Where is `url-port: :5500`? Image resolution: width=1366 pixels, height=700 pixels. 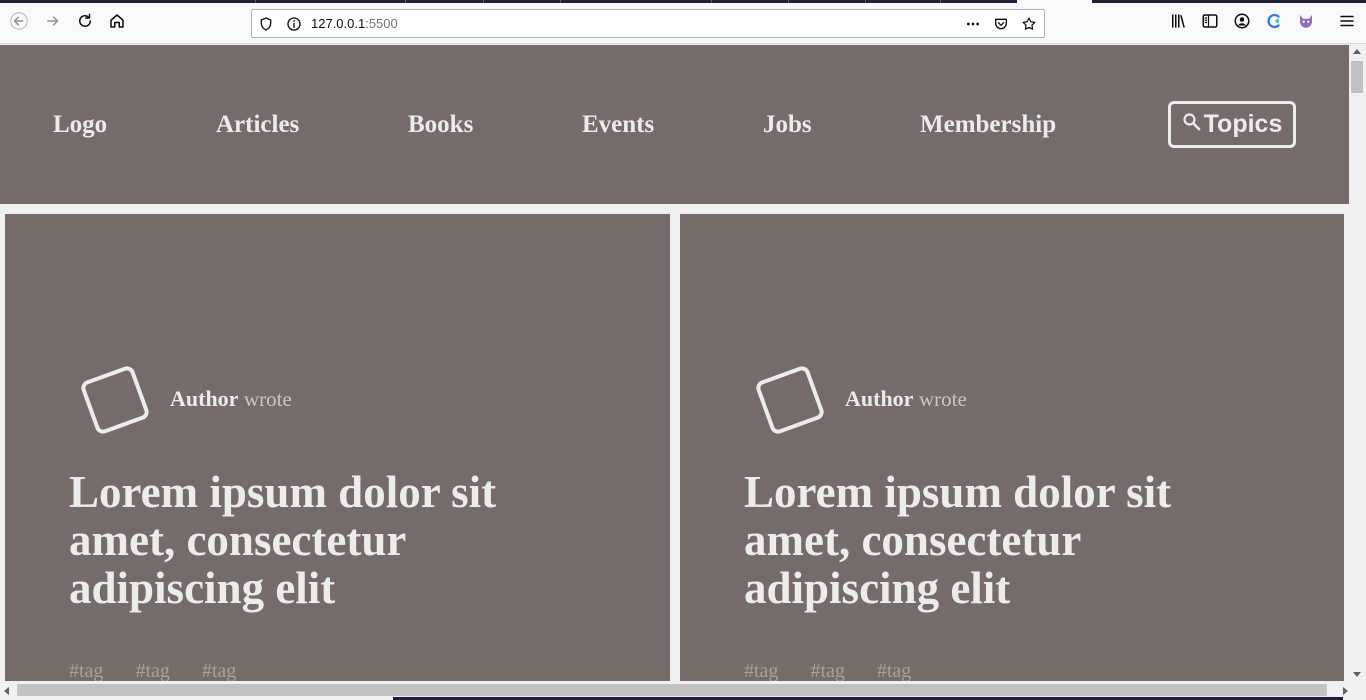 url-port: :5500 is located at coordinates (381, 23).